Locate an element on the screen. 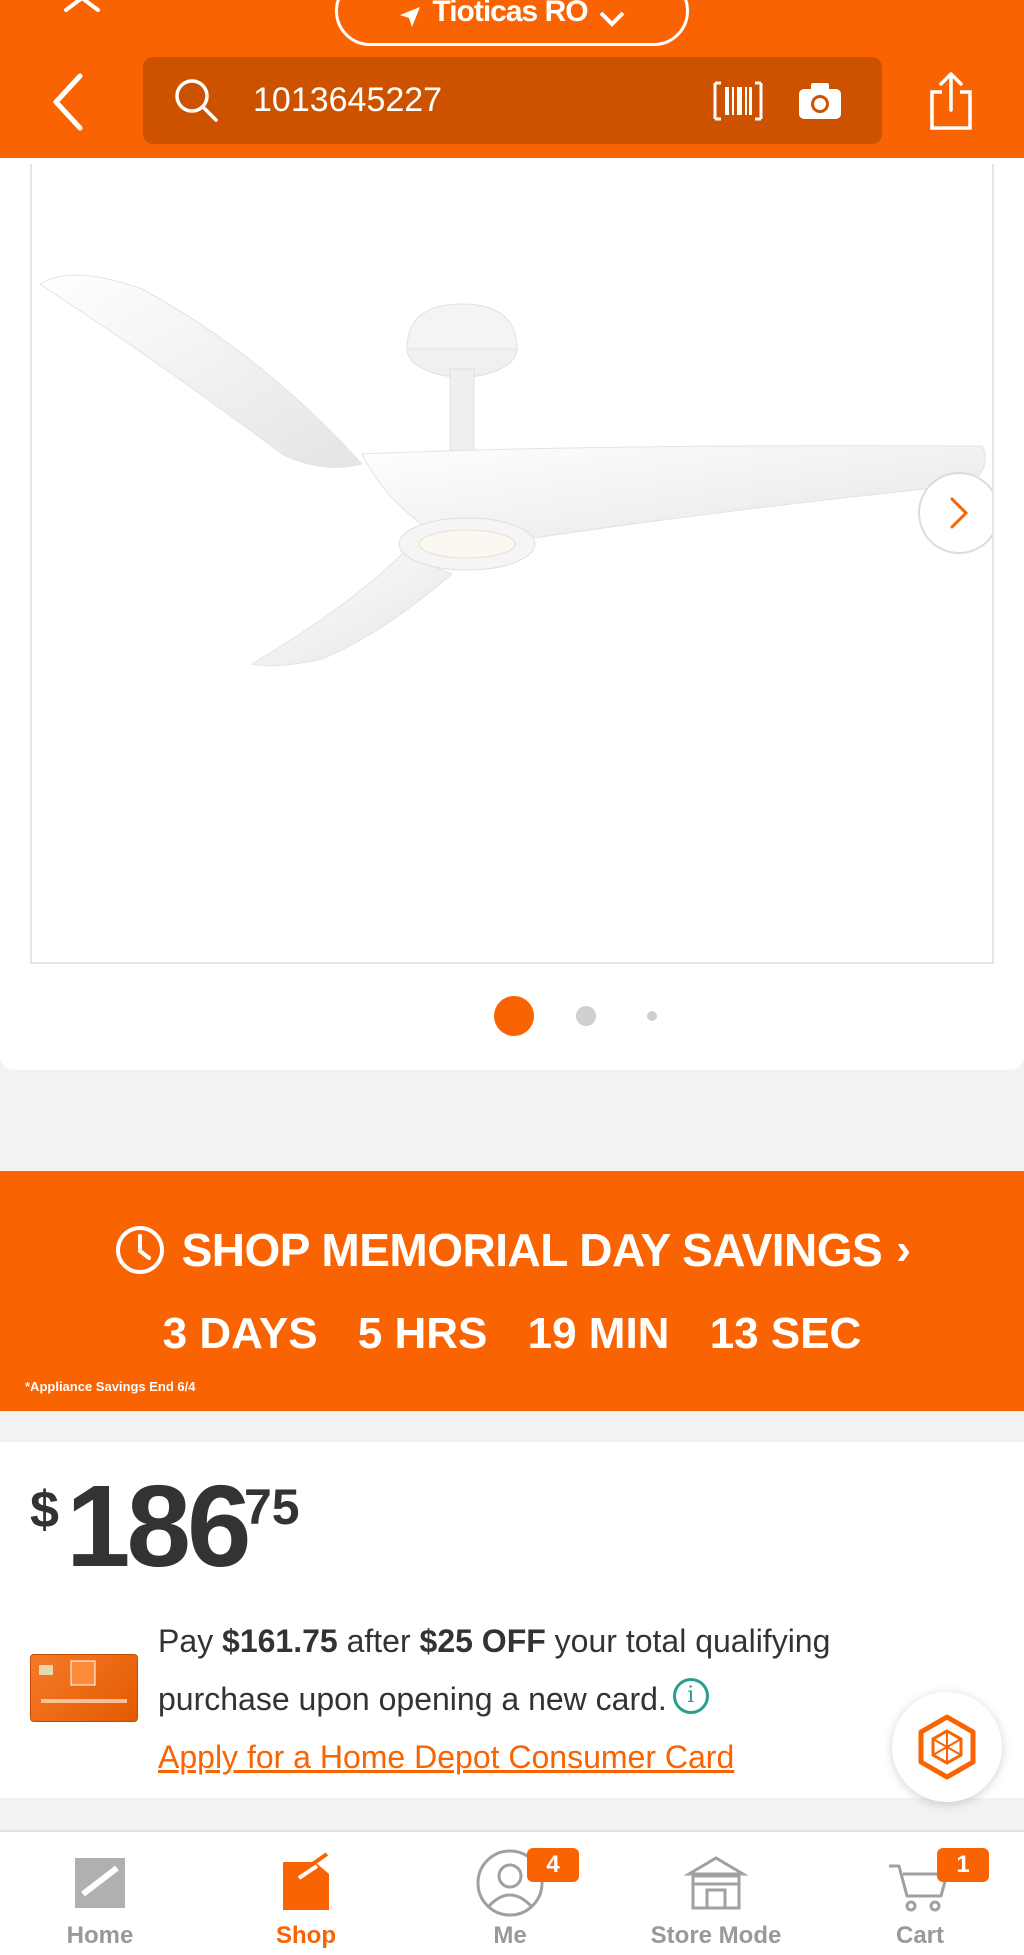  countdown-seconds: 13 SEC is located at coordinates (785, 1333).